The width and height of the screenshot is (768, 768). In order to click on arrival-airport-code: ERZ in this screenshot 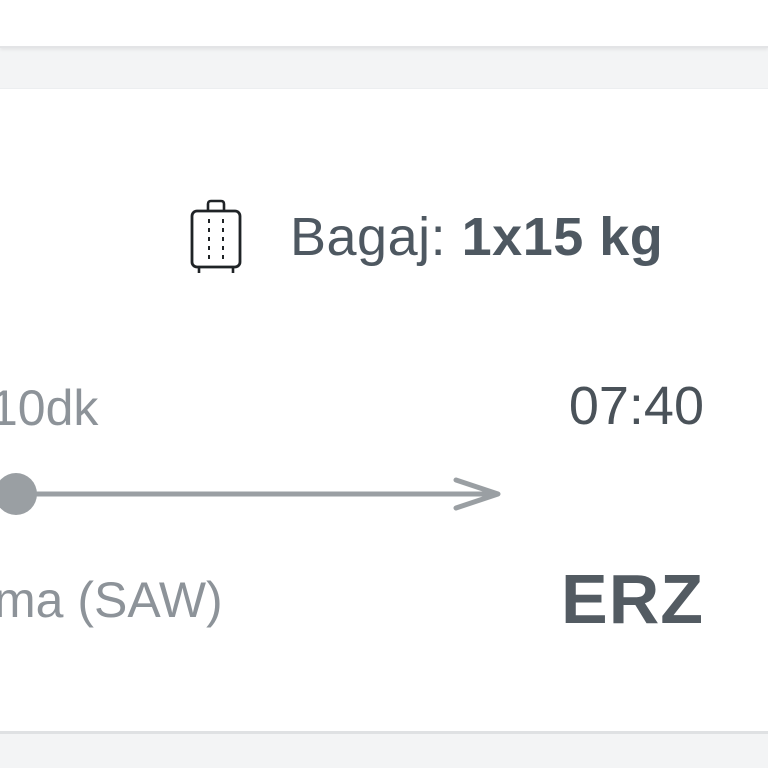, I will do `click(632, 599)`.